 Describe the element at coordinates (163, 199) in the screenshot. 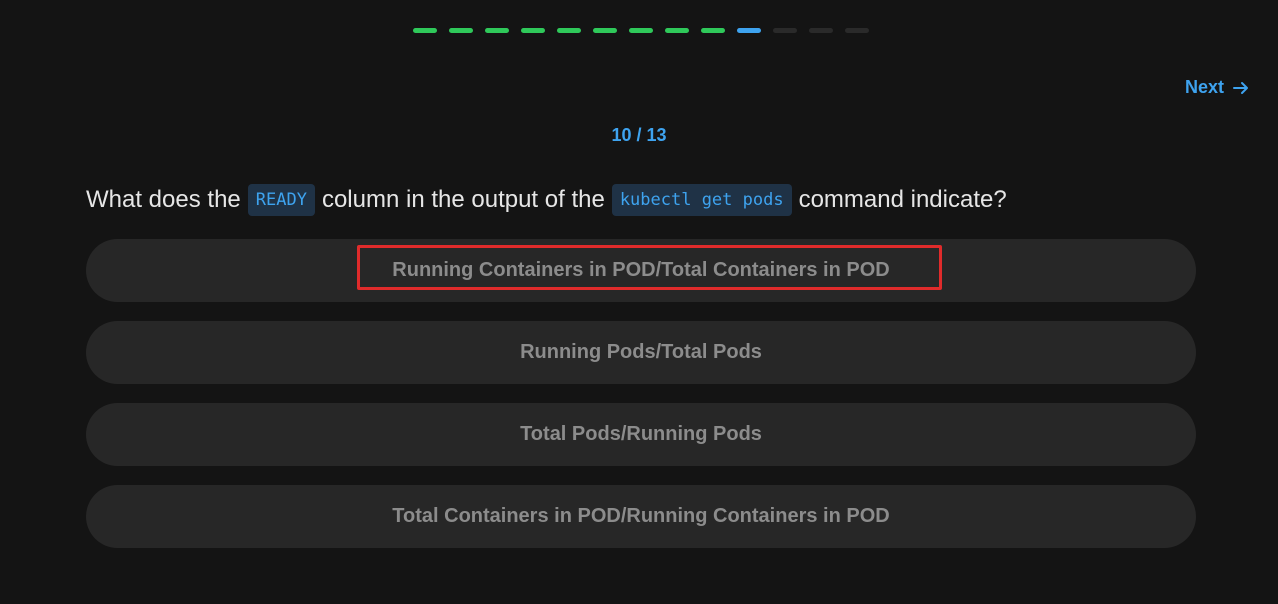

I see `question-part-1: What does the` at that location.